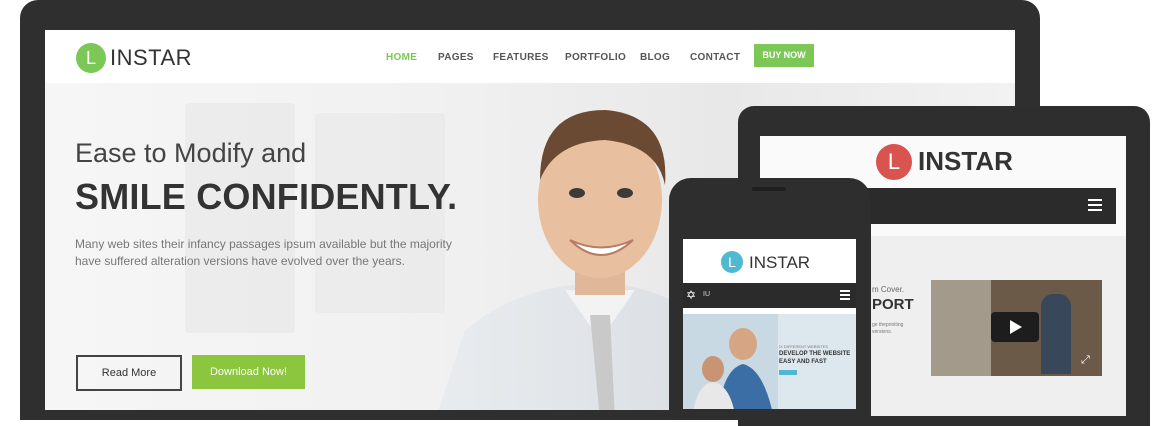 This screenshot has width=1170, height=426. I want to click on video-wall-graffiti, so click(961, 328).